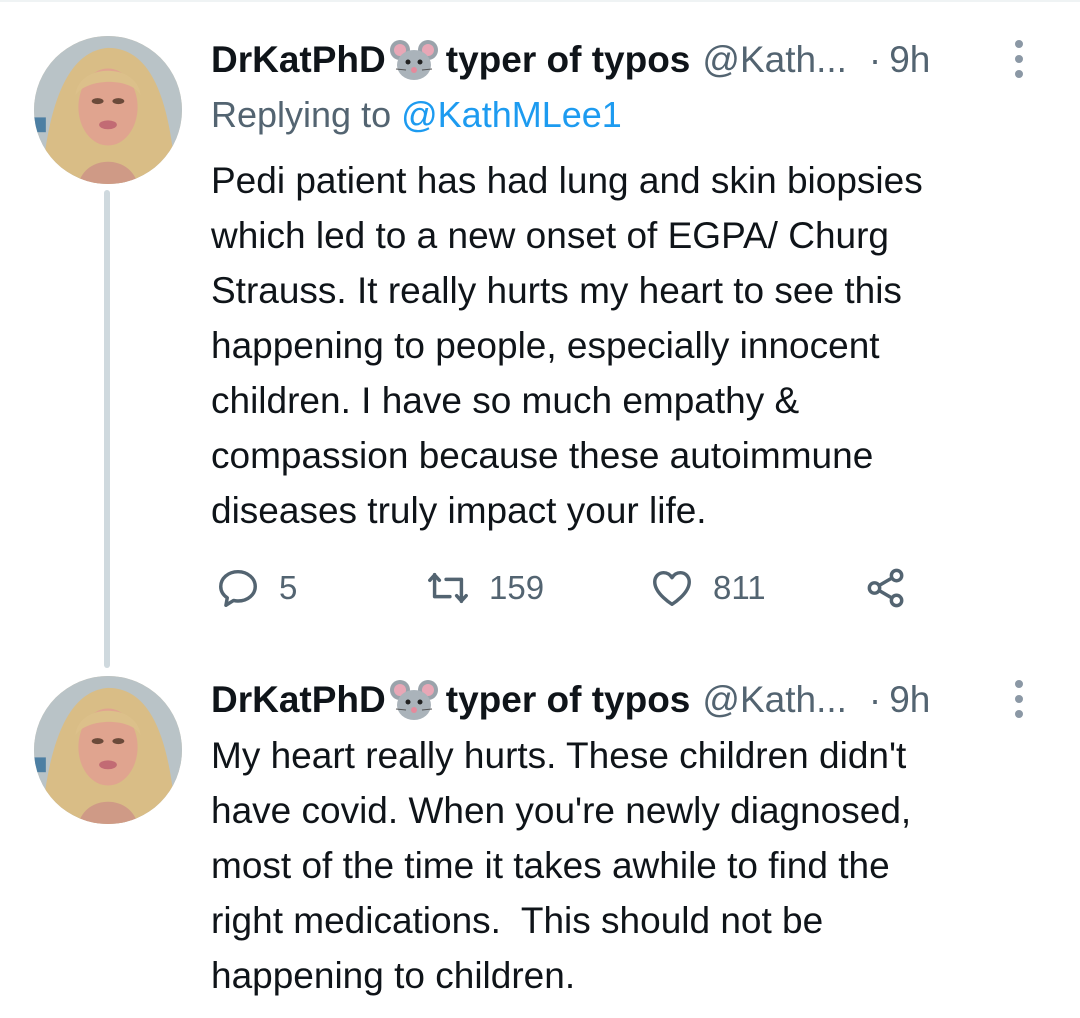 The width and height of the screenshot is (1080, 1018). Describe the element at coordinates (484, 588) in the screenshot. I see `retweet-button: 159` at that location.